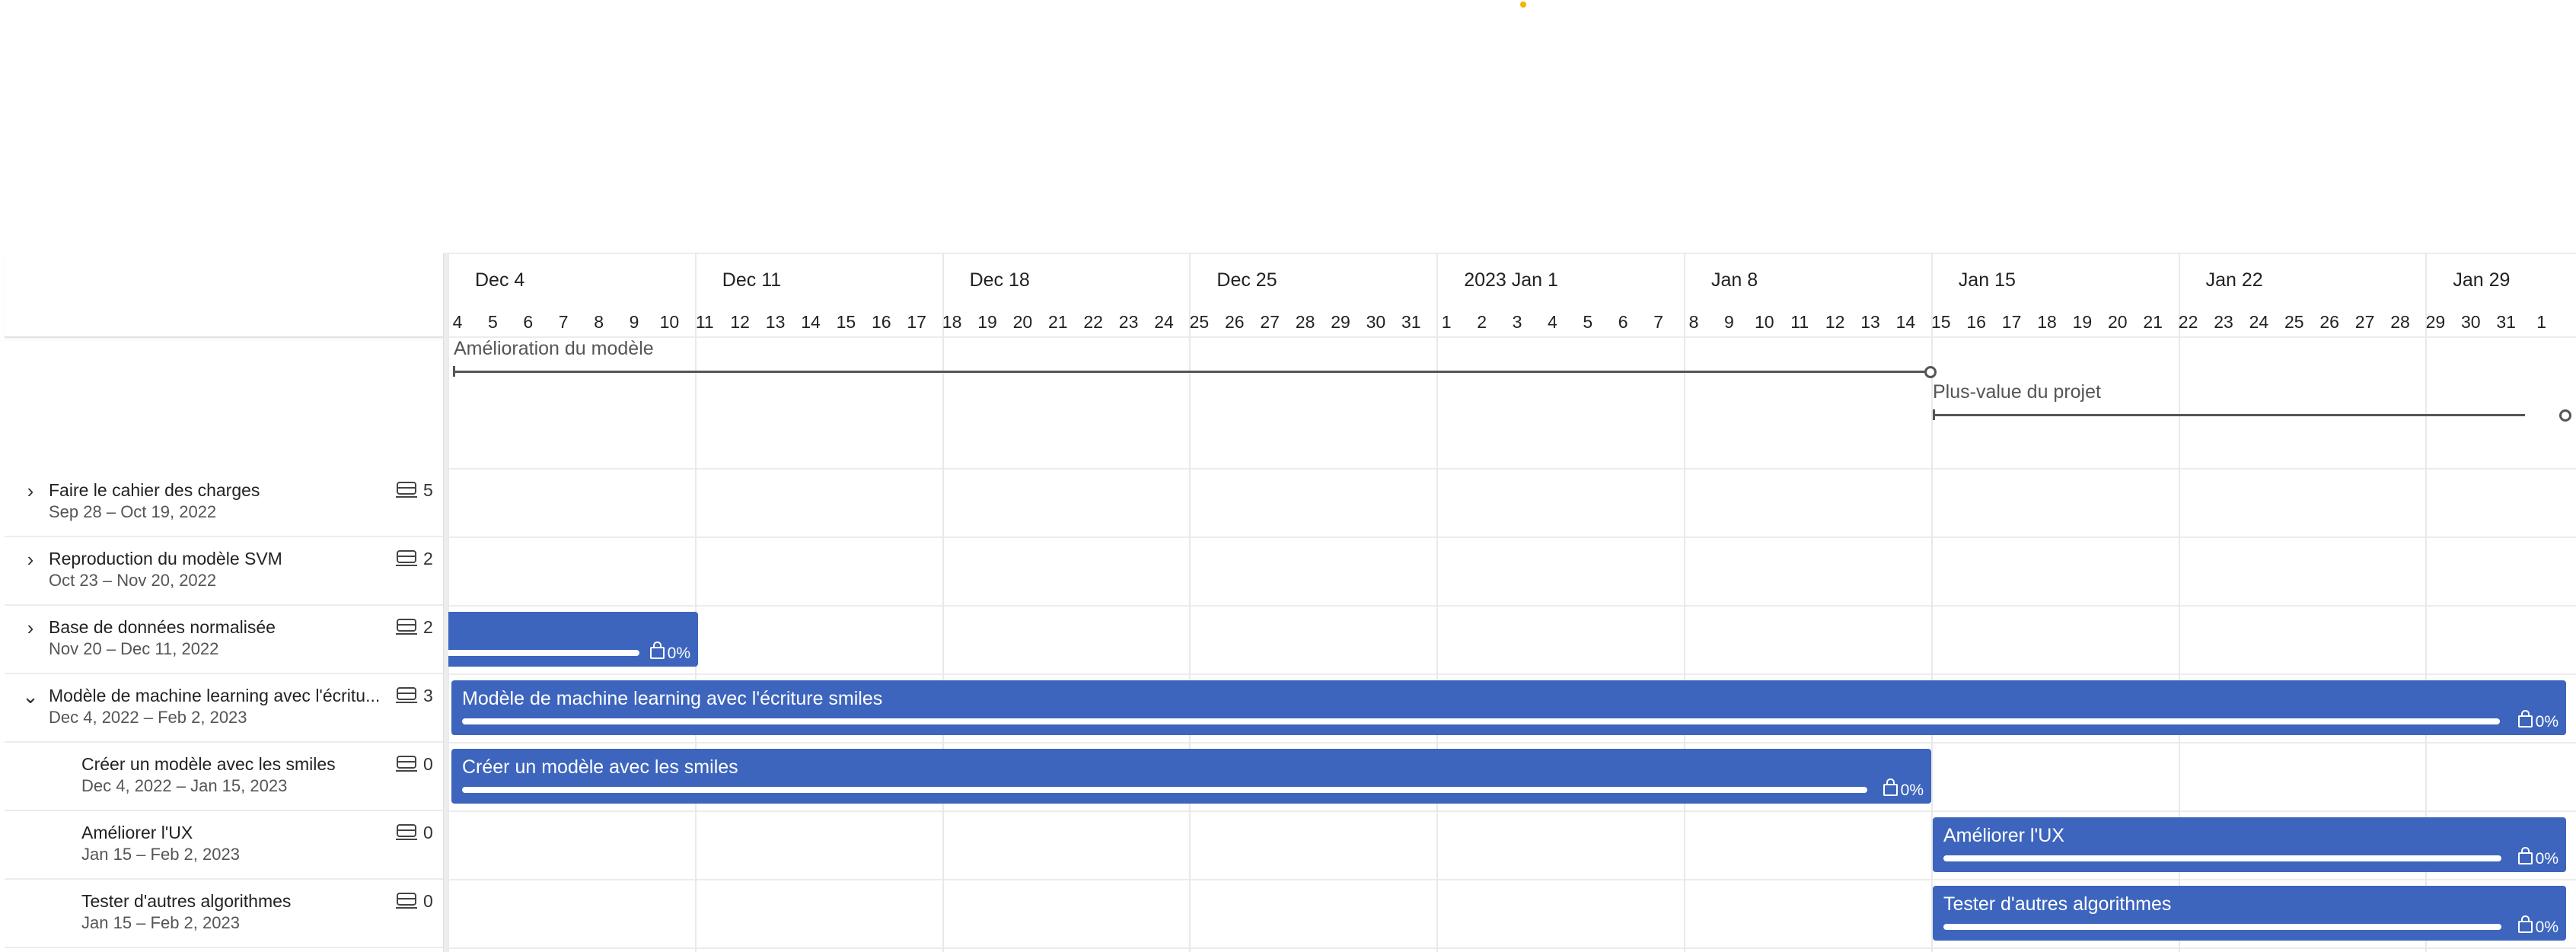 The image size is (2576, 952). What do you see at coordinates (148, 717) in the screenshot?
I see `task-dates: Dec 4, 2022 – Feb 2, 2023` at bounding box center [148, 717].